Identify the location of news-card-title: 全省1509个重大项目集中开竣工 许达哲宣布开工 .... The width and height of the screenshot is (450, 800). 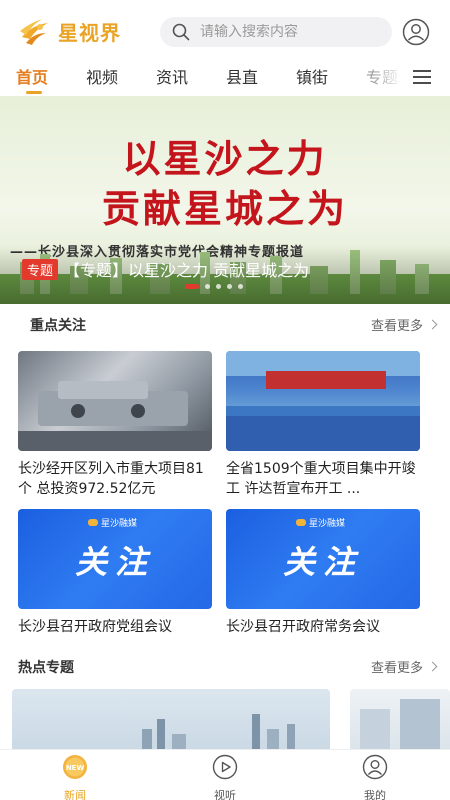
(321, 479).